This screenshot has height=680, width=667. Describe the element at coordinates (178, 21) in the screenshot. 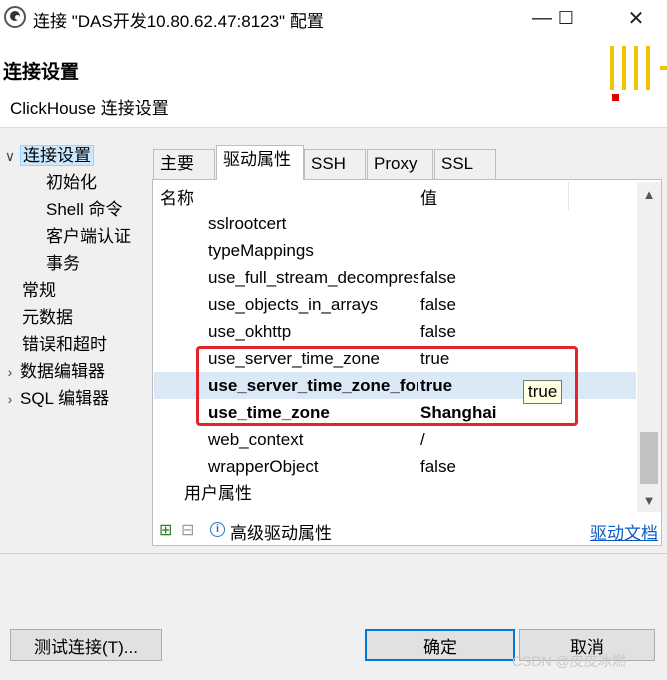

I see `window-title: 连接 "DAS开发10.80.62.47:8123" 配置` at that location.